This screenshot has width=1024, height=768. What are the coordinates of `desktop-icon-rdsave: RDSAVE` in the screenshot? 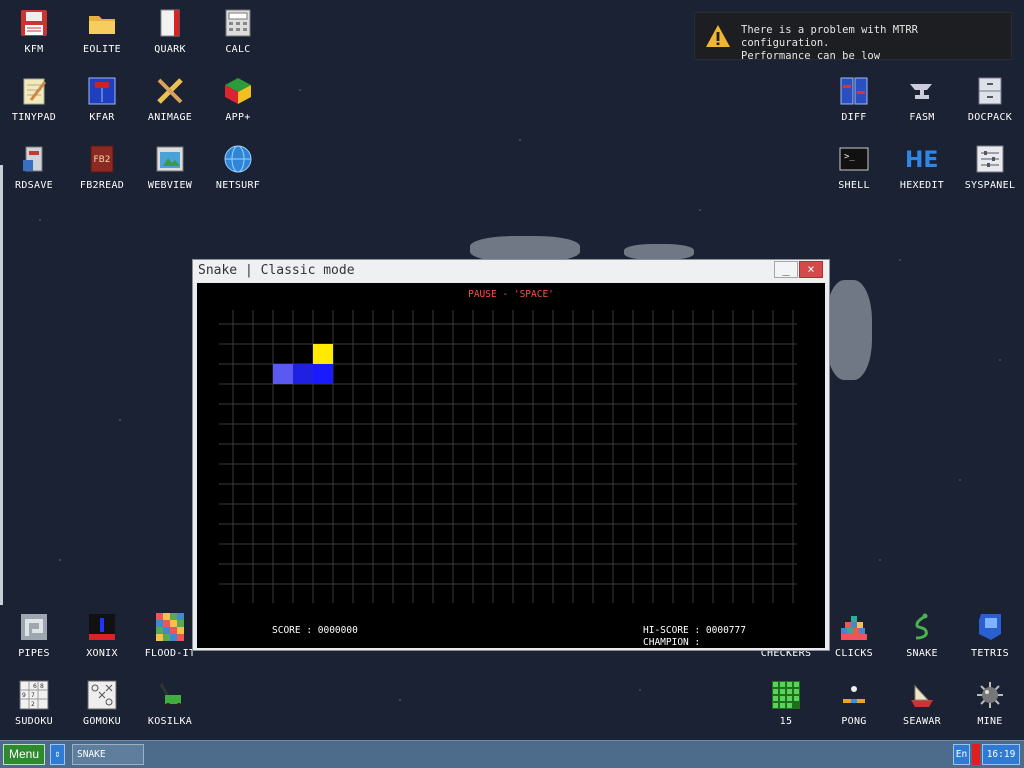 It's located at (34, 170).